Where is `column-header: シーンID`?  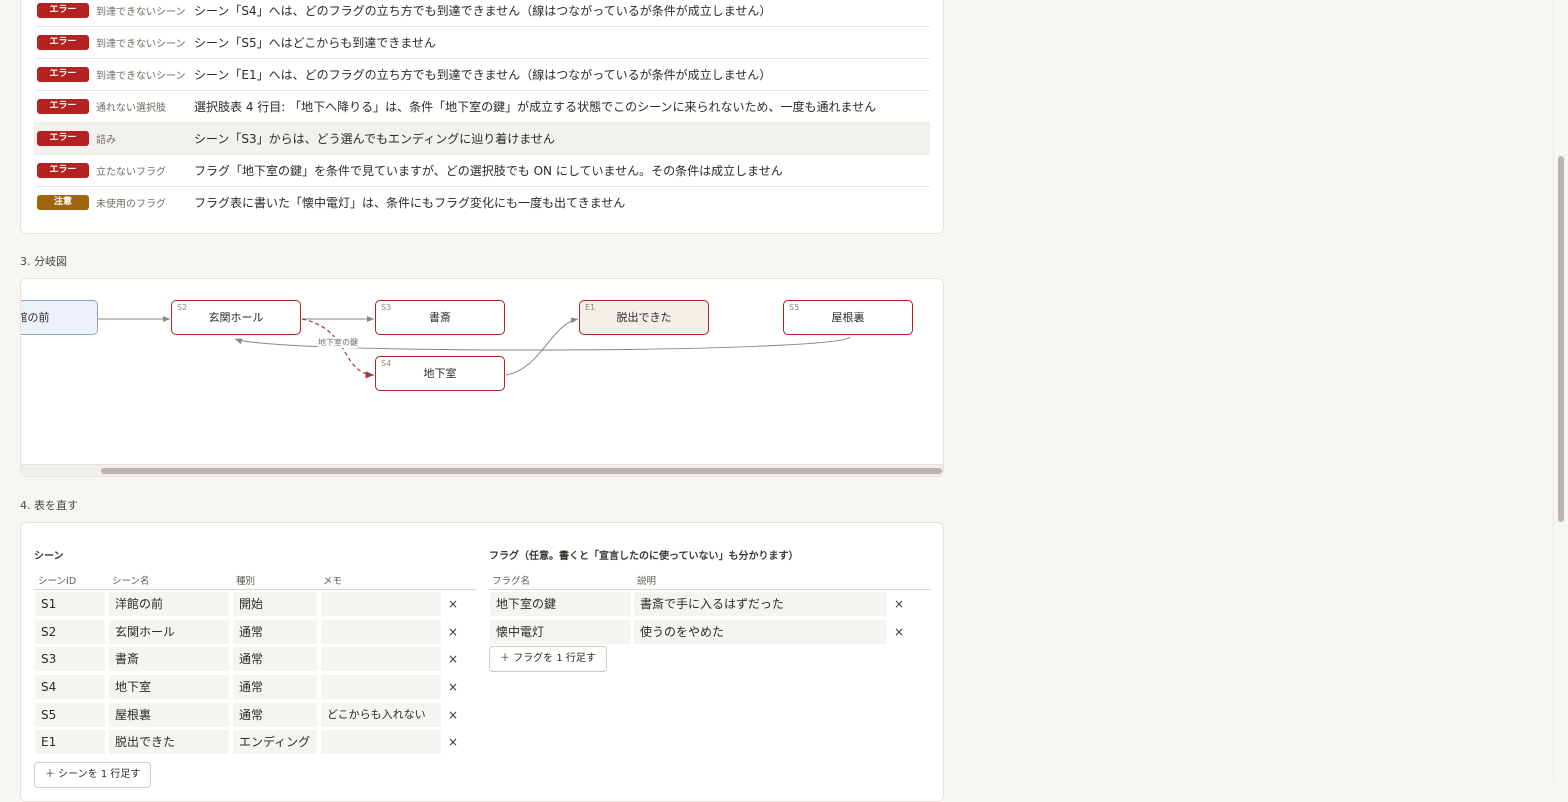
column-header: シーンID is located at coordinates (57, 581).